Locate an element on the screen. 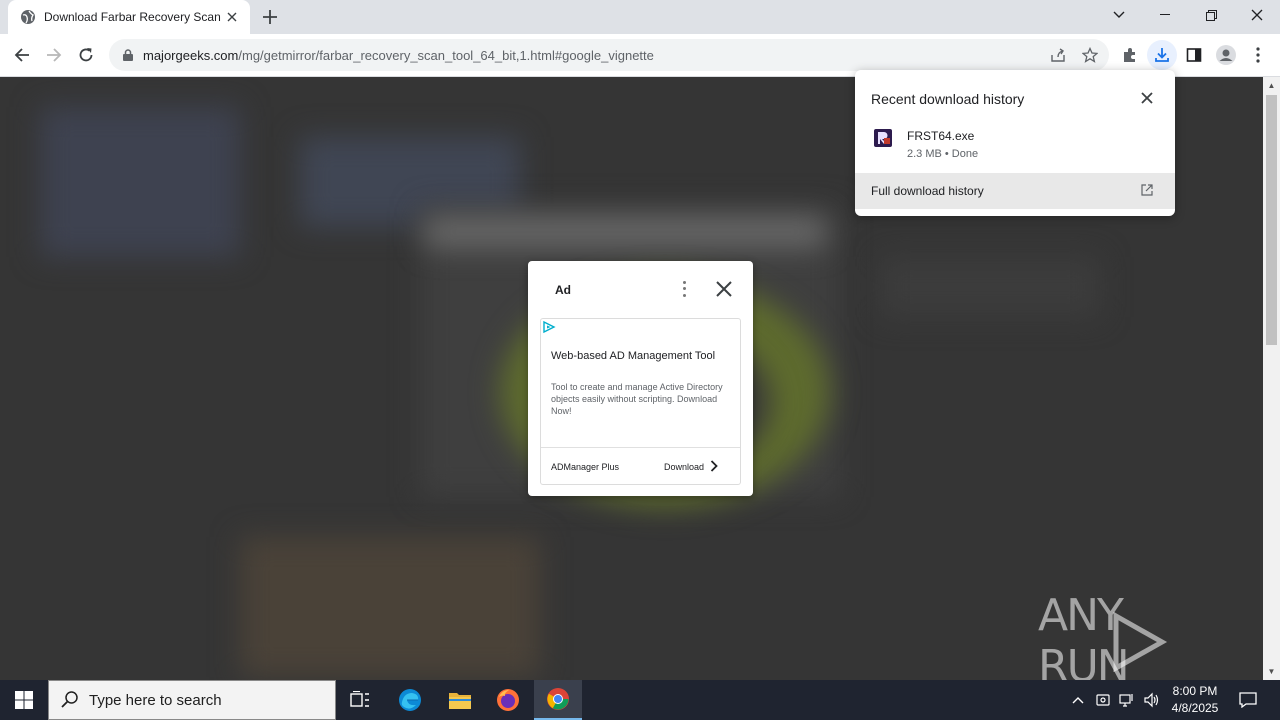 The width and height of the screenshot is (1280, 720). blurred-lower-block is located at coordinates (390, 607).